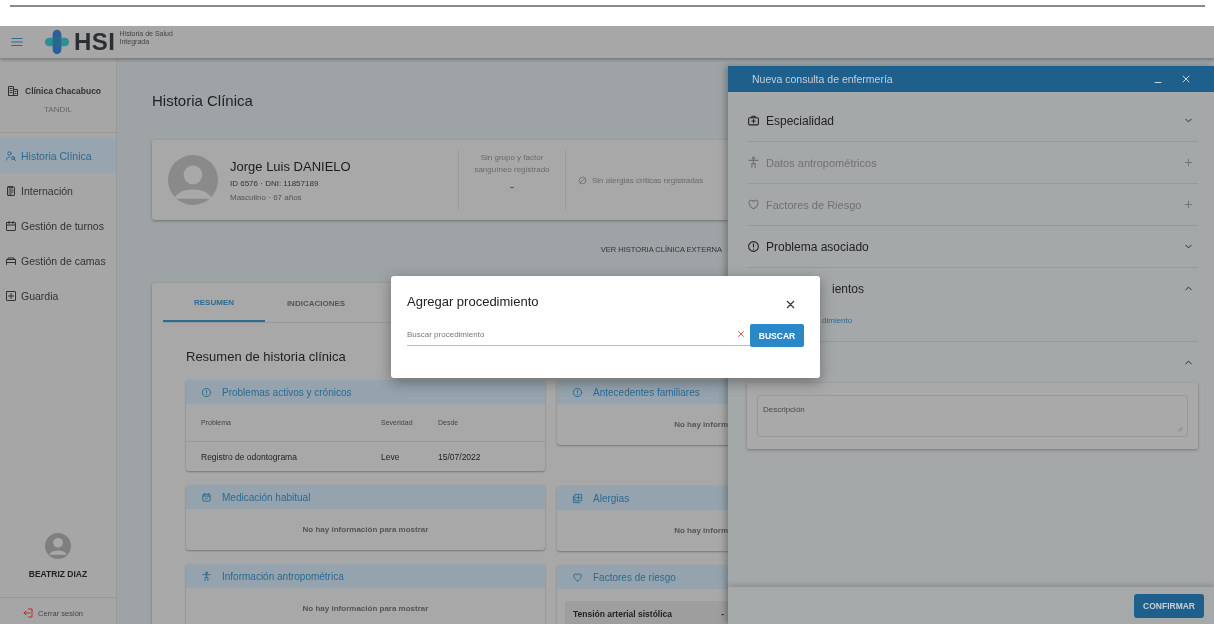 This screenshot has height=624, width=1214. Describe the element at coordinates (275, 183) in the screenshot. I see `patient-ids: ID 6576 · DNI: 11857189` at that location.